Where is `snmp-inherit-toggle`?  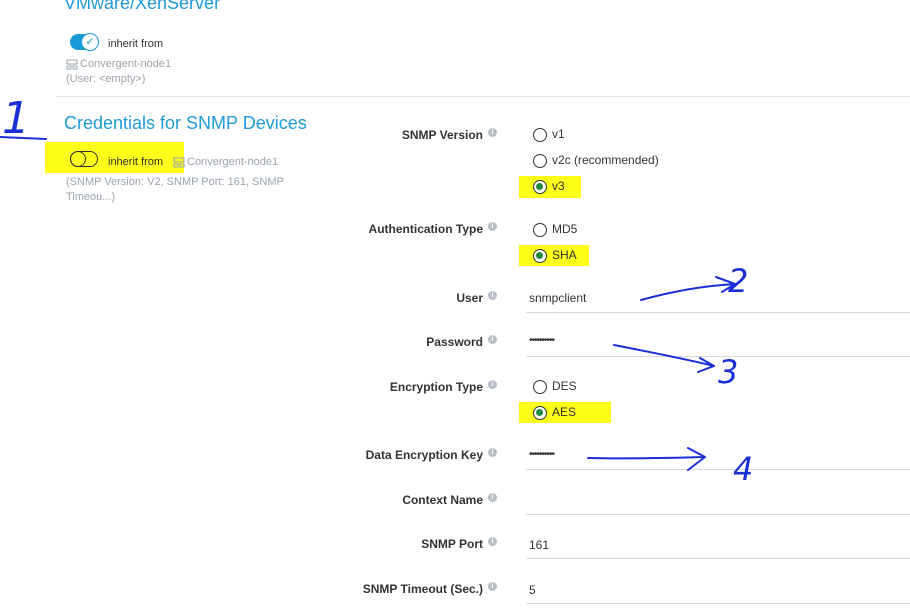
snmp-inherit-toggle is located at coordinates (84, 158).